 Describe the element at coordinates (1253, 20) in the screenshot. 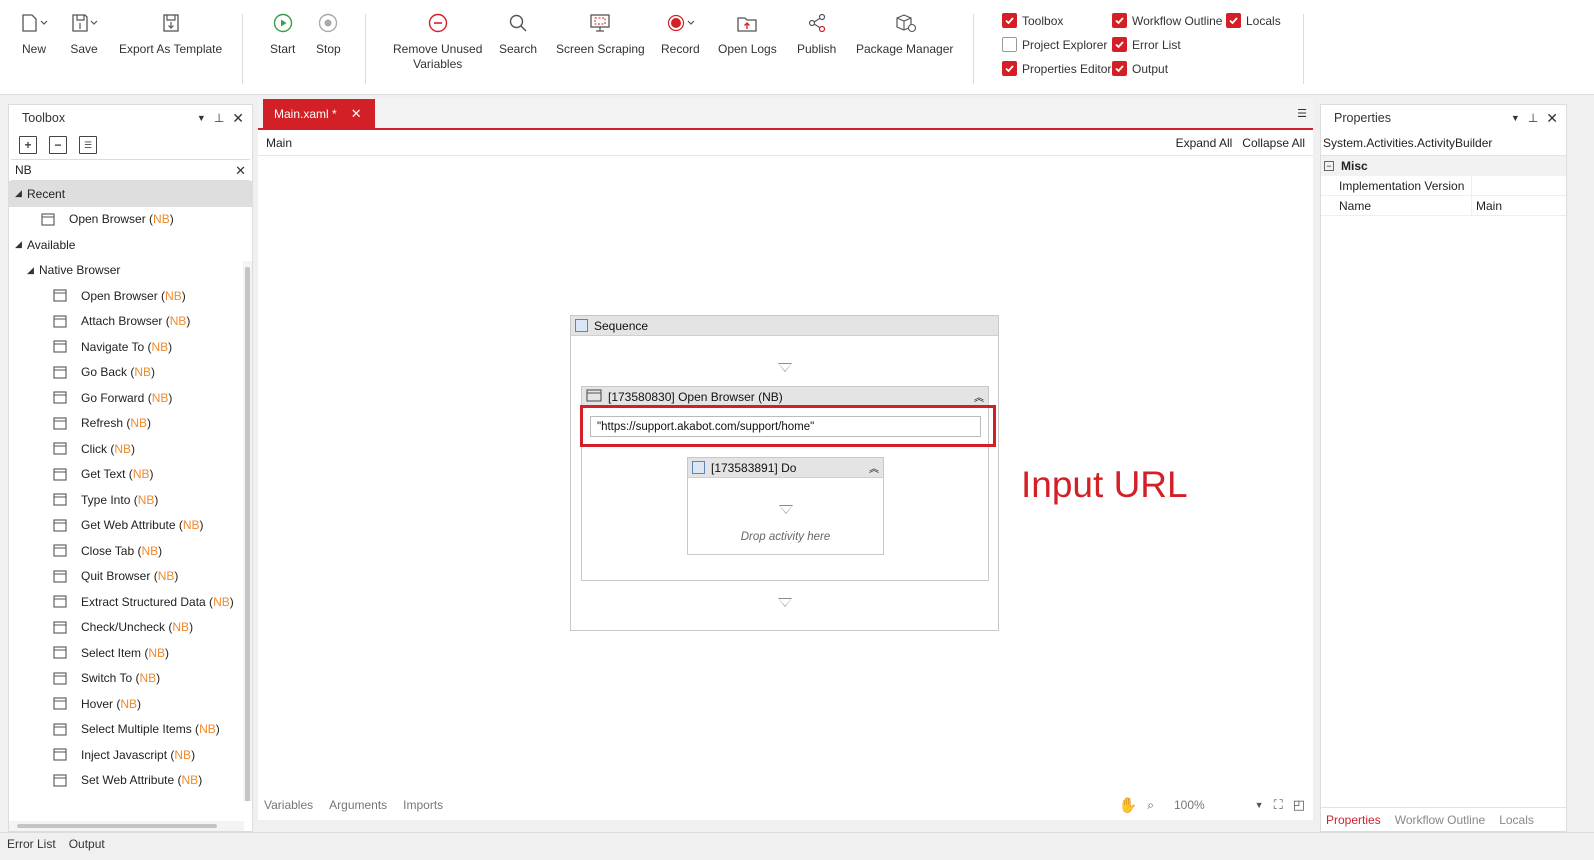

I see `toggle-locals-checkbox: Locals` at that location.